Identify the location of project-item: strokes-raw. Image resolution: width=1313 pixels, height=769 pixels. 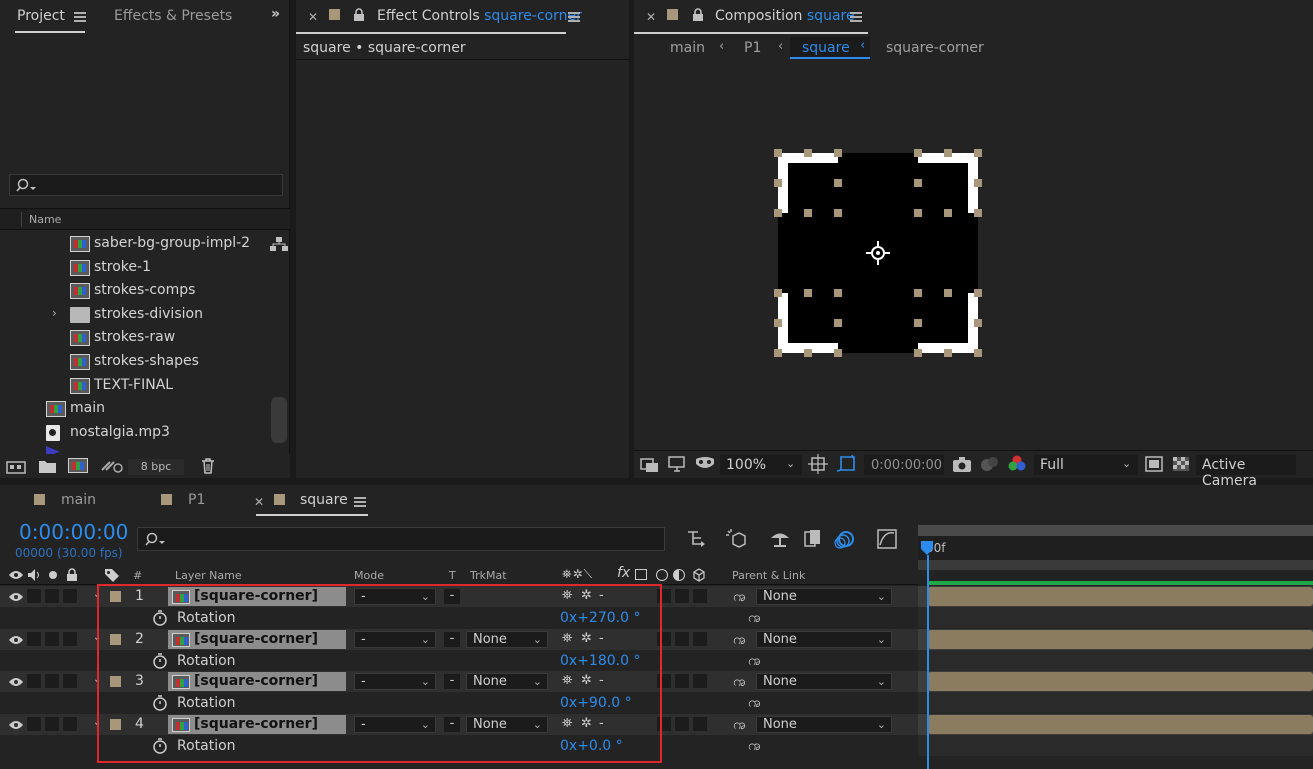
(134, 338).